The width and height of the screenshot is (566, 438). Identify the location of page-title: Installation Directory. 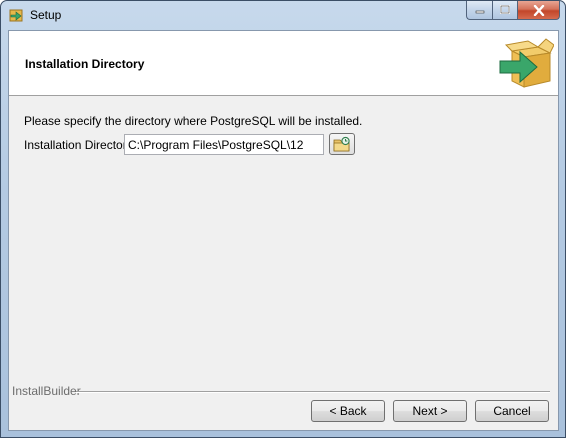
(85, 64).